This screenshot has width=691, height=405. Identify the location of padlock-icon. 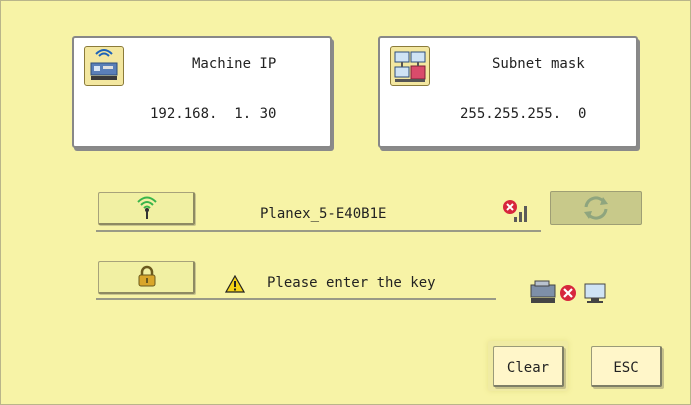
(147, 278).